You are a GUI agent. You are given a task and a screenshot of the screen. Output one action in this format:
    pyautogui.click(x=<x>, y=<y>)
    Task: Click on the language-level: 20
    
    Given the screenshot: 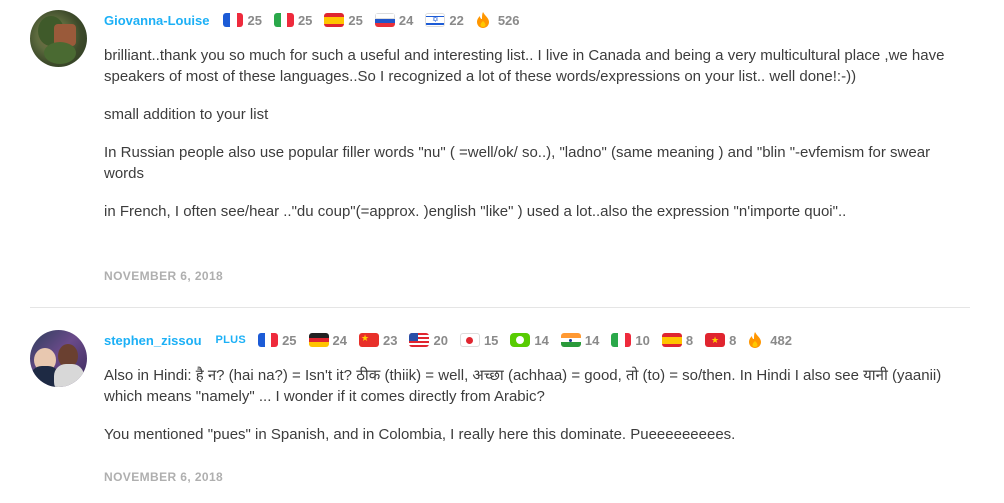 What is the action you would take?
    pyautogui.click(x=428, y=340)
    